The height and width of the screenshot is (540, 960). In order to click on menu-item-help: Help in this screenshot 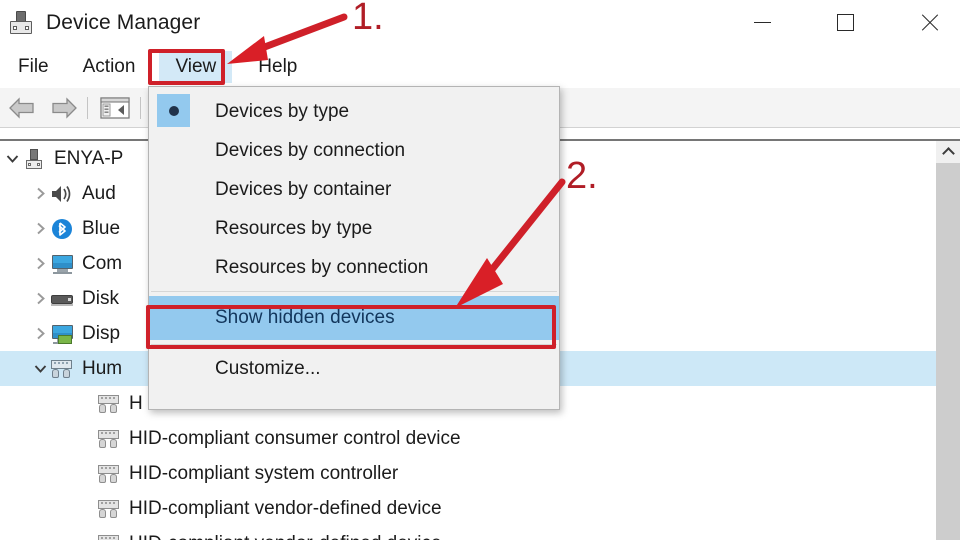, I will do `click(277, 67)`.